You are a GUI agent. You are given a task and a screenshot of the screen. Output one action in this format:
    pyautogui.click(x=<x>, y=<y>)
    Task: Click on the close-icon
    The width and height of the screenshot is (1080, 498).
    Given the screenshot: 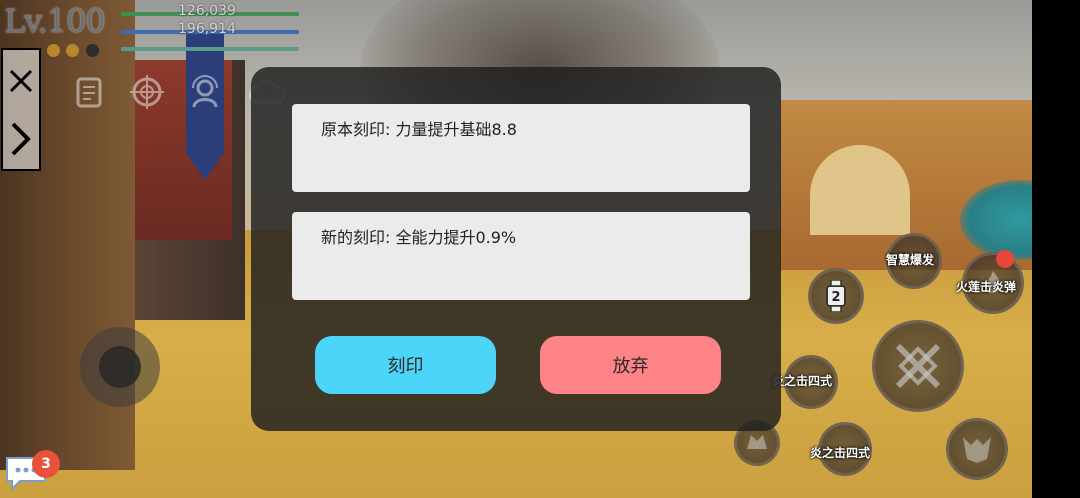 What is the action you would take?
    pyautogui.click(x=21, y=81)
    